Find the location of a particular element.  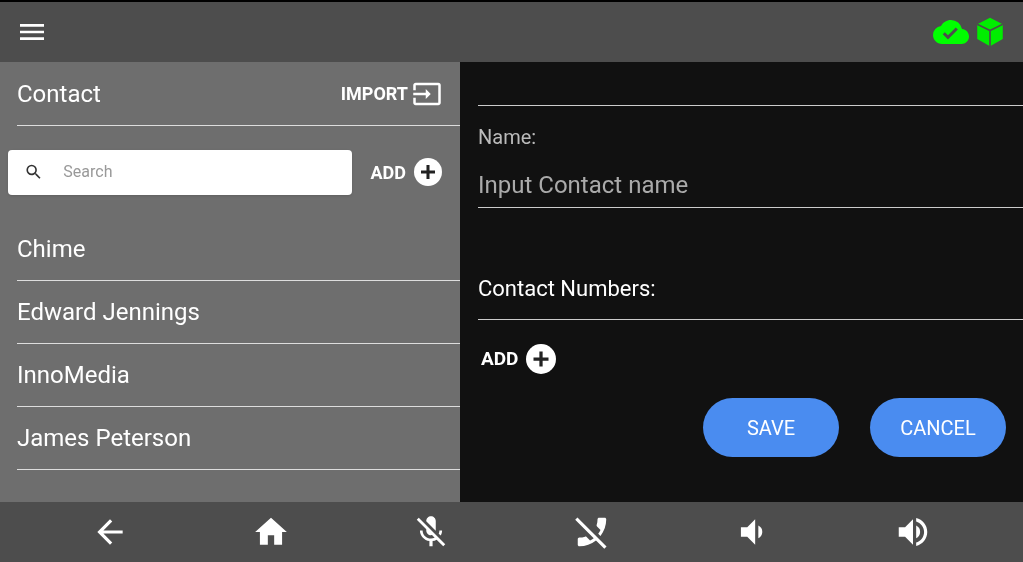

search-field: Search is located at coordinates (207, 172).